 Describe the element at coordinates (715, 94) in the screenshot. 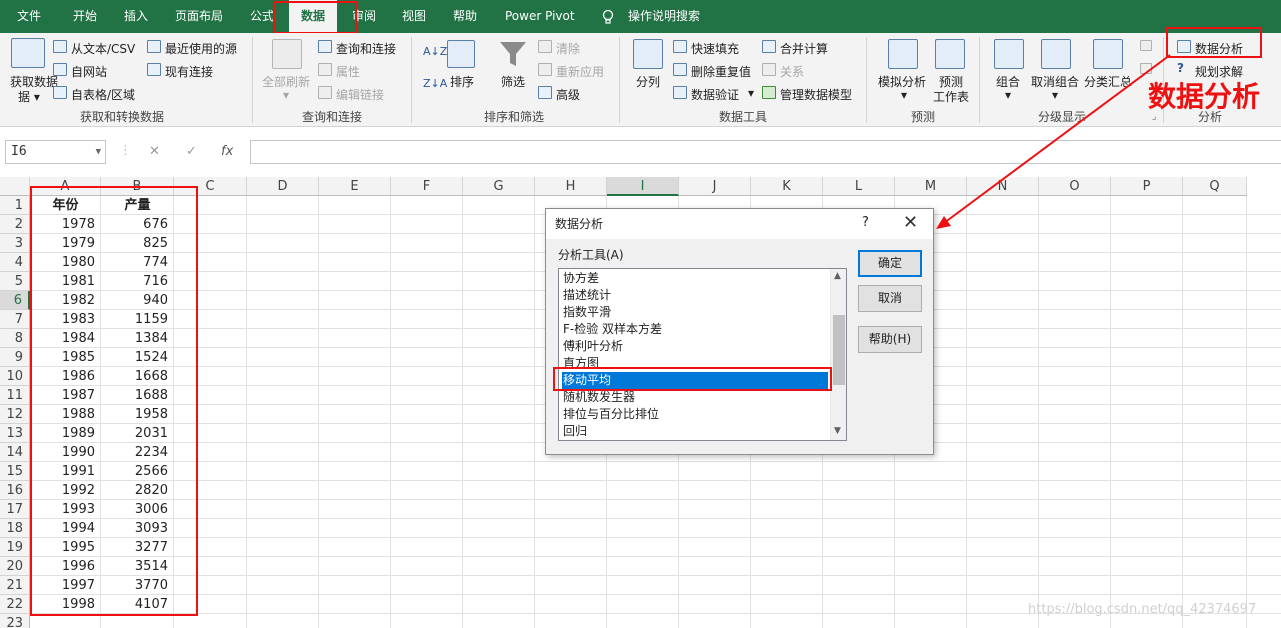

I see `data-validation-button: 数据验证` at that location.